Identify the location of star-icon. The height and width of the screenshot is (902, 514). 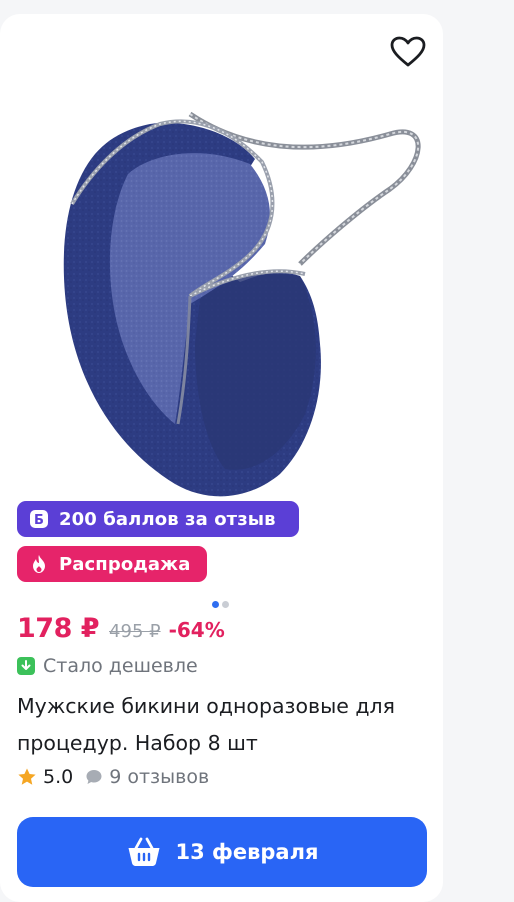
(27, 777).